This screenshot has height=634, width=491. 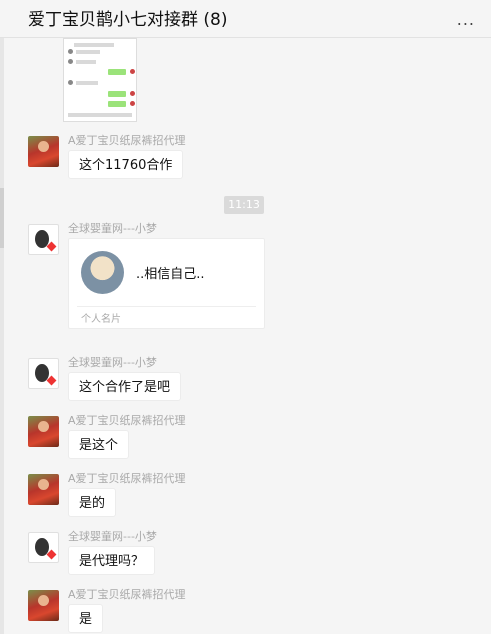 I want to click on contact-card-label: 个人名片, so click(x=101, y=319).